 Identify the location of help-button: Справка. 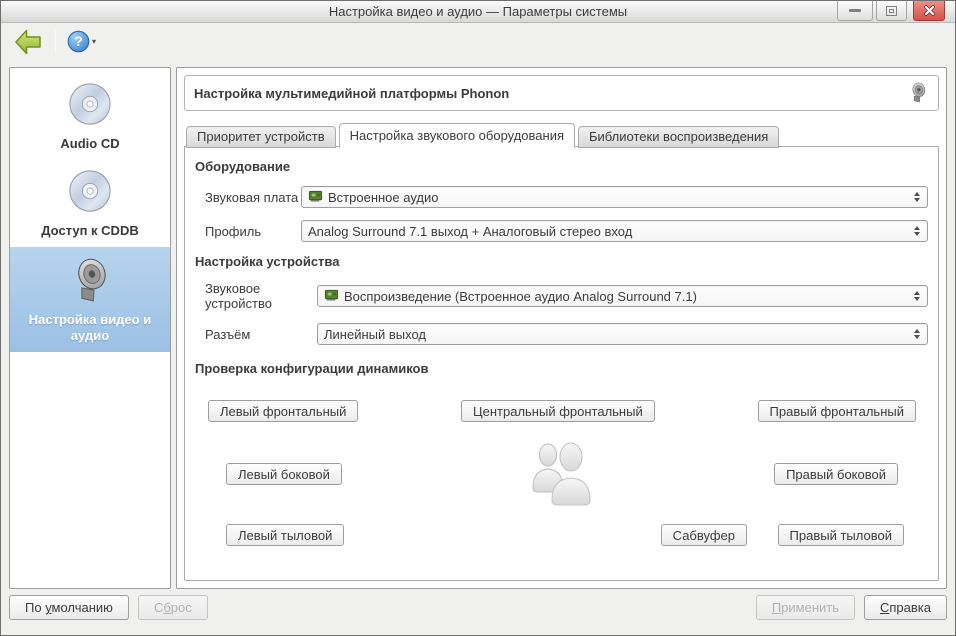
(905, 607).